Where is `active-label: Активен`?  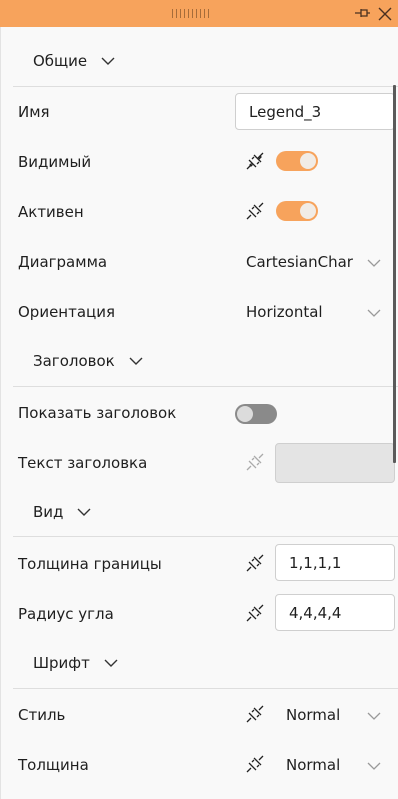
active-label: Активен is located at coordinates (51, 212).